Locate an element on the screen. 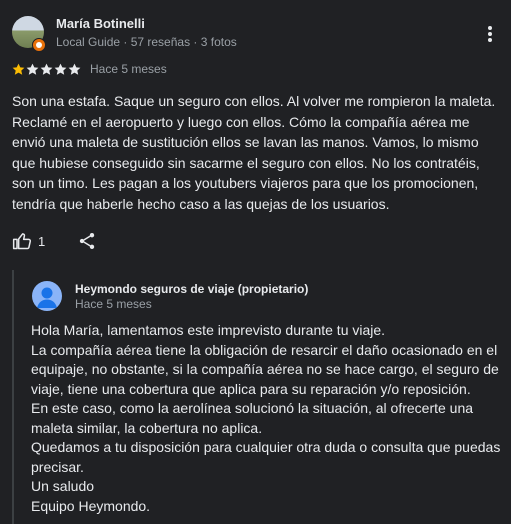 The image size is (511, 524). like-button: 1 is located at coordinates (28, 241).